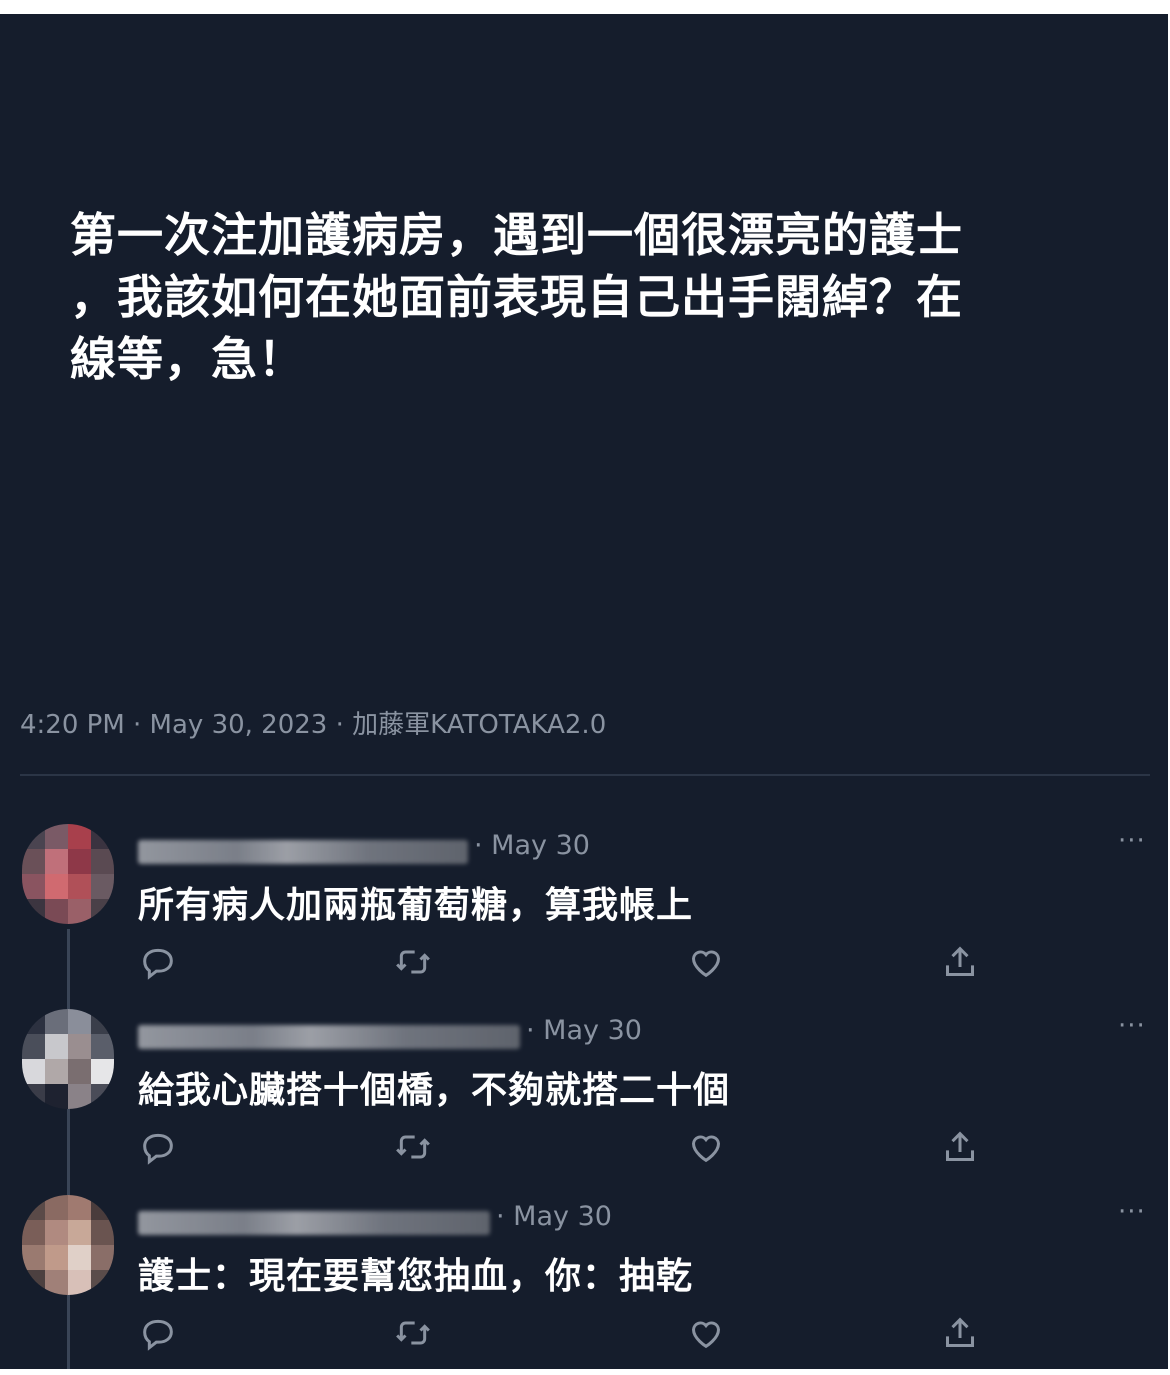 Image resolution: width=1170 pixels, height=1375 pixels. Describe the element at coordinates (434, 1090) in the screenshot. I see `reply-text: 給我心臟搭十個橋，不夠就搭二十個` at that location.